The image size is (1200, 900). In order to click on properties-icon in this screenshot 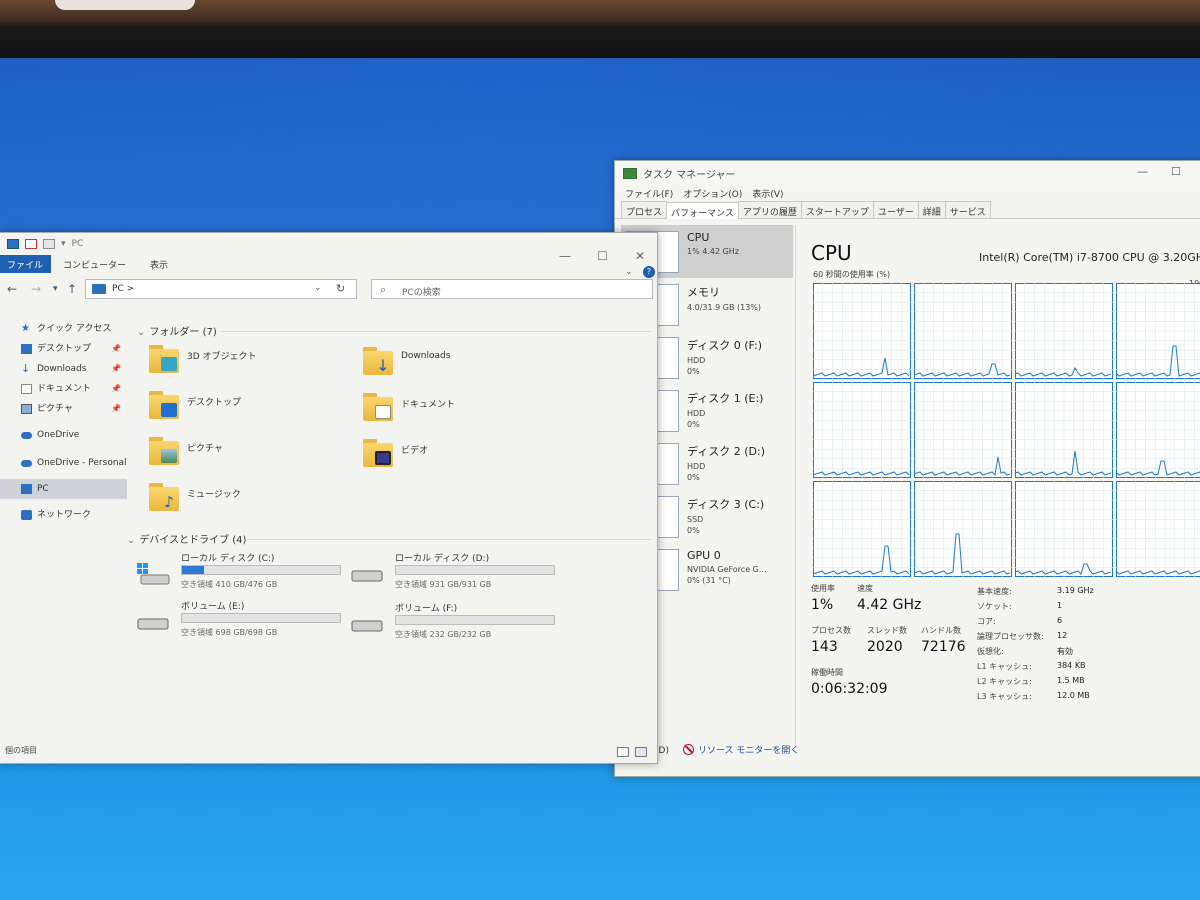, I will do `click(31, 244)`.